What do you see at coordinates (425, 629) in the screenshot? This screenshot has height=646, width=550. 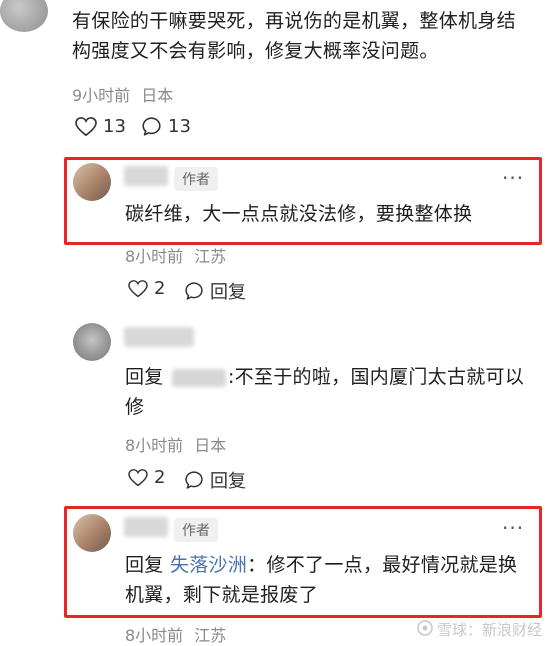 I see `snowball-logo-icon` at bounding box center [425, 629].